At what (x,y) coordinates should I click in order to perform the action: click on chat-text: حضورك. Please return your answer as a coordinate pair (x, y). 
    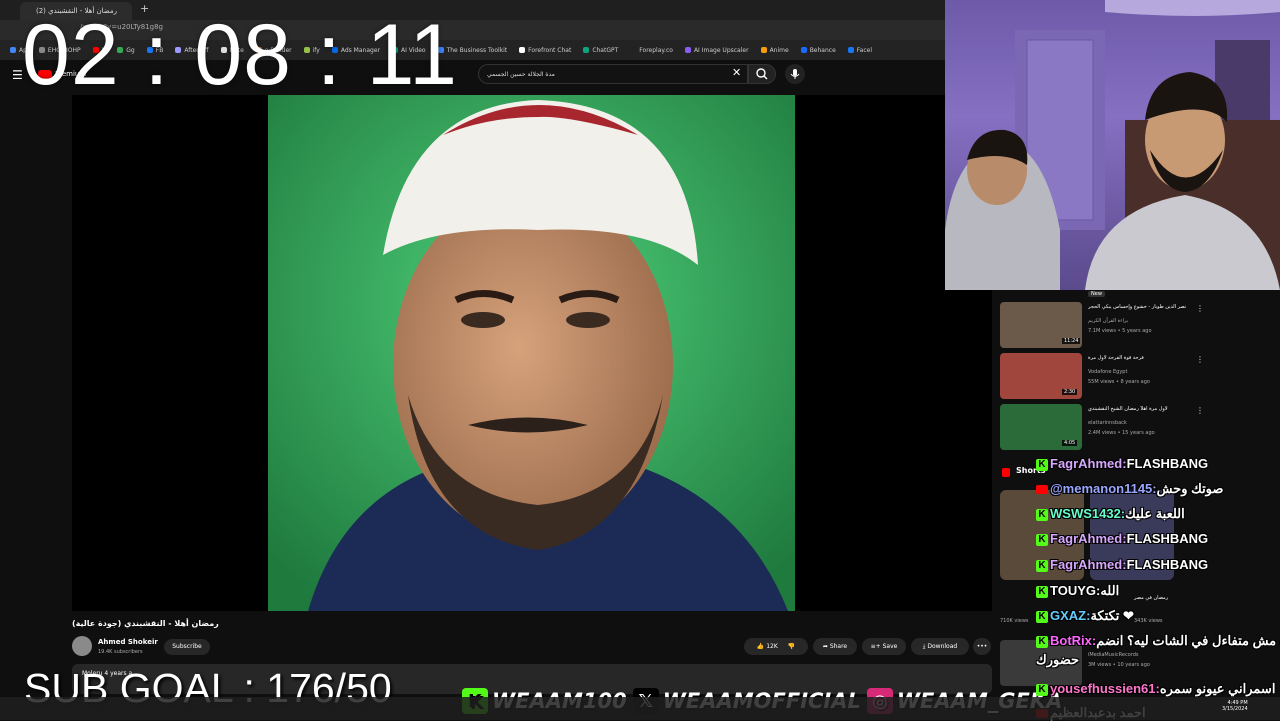
    Looking at the image, I should click on (1058, 659).